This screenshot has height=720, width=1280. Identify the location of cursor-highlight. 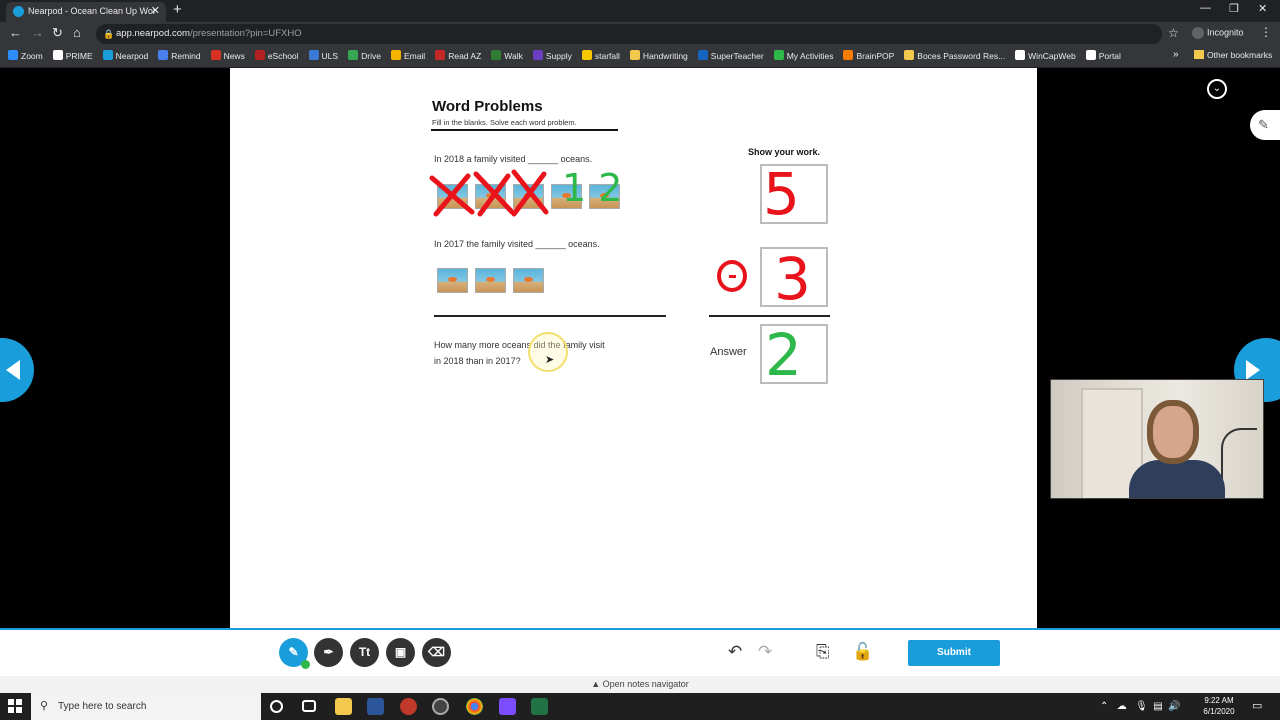
(548, 352).